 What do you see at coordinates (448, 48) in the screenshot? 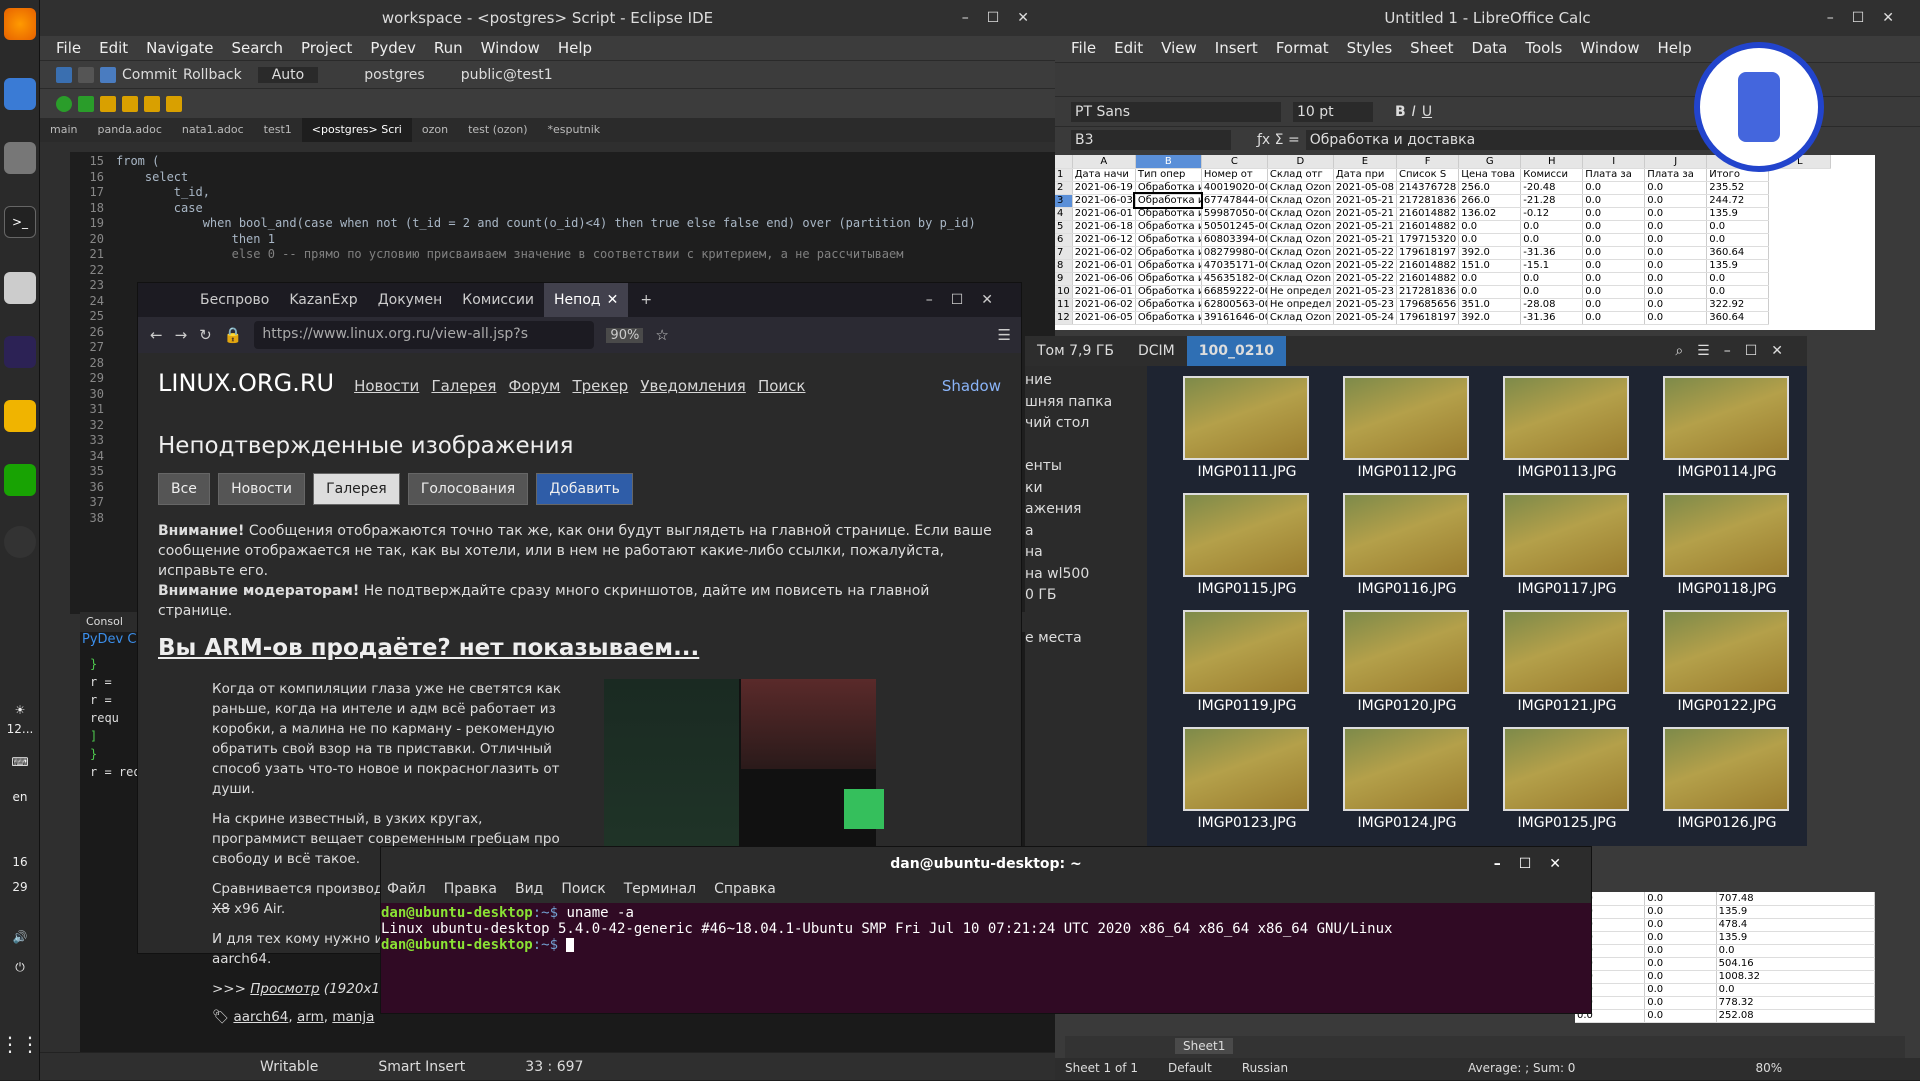
I see `menu-run: Run` at bounding box center [448, 48].